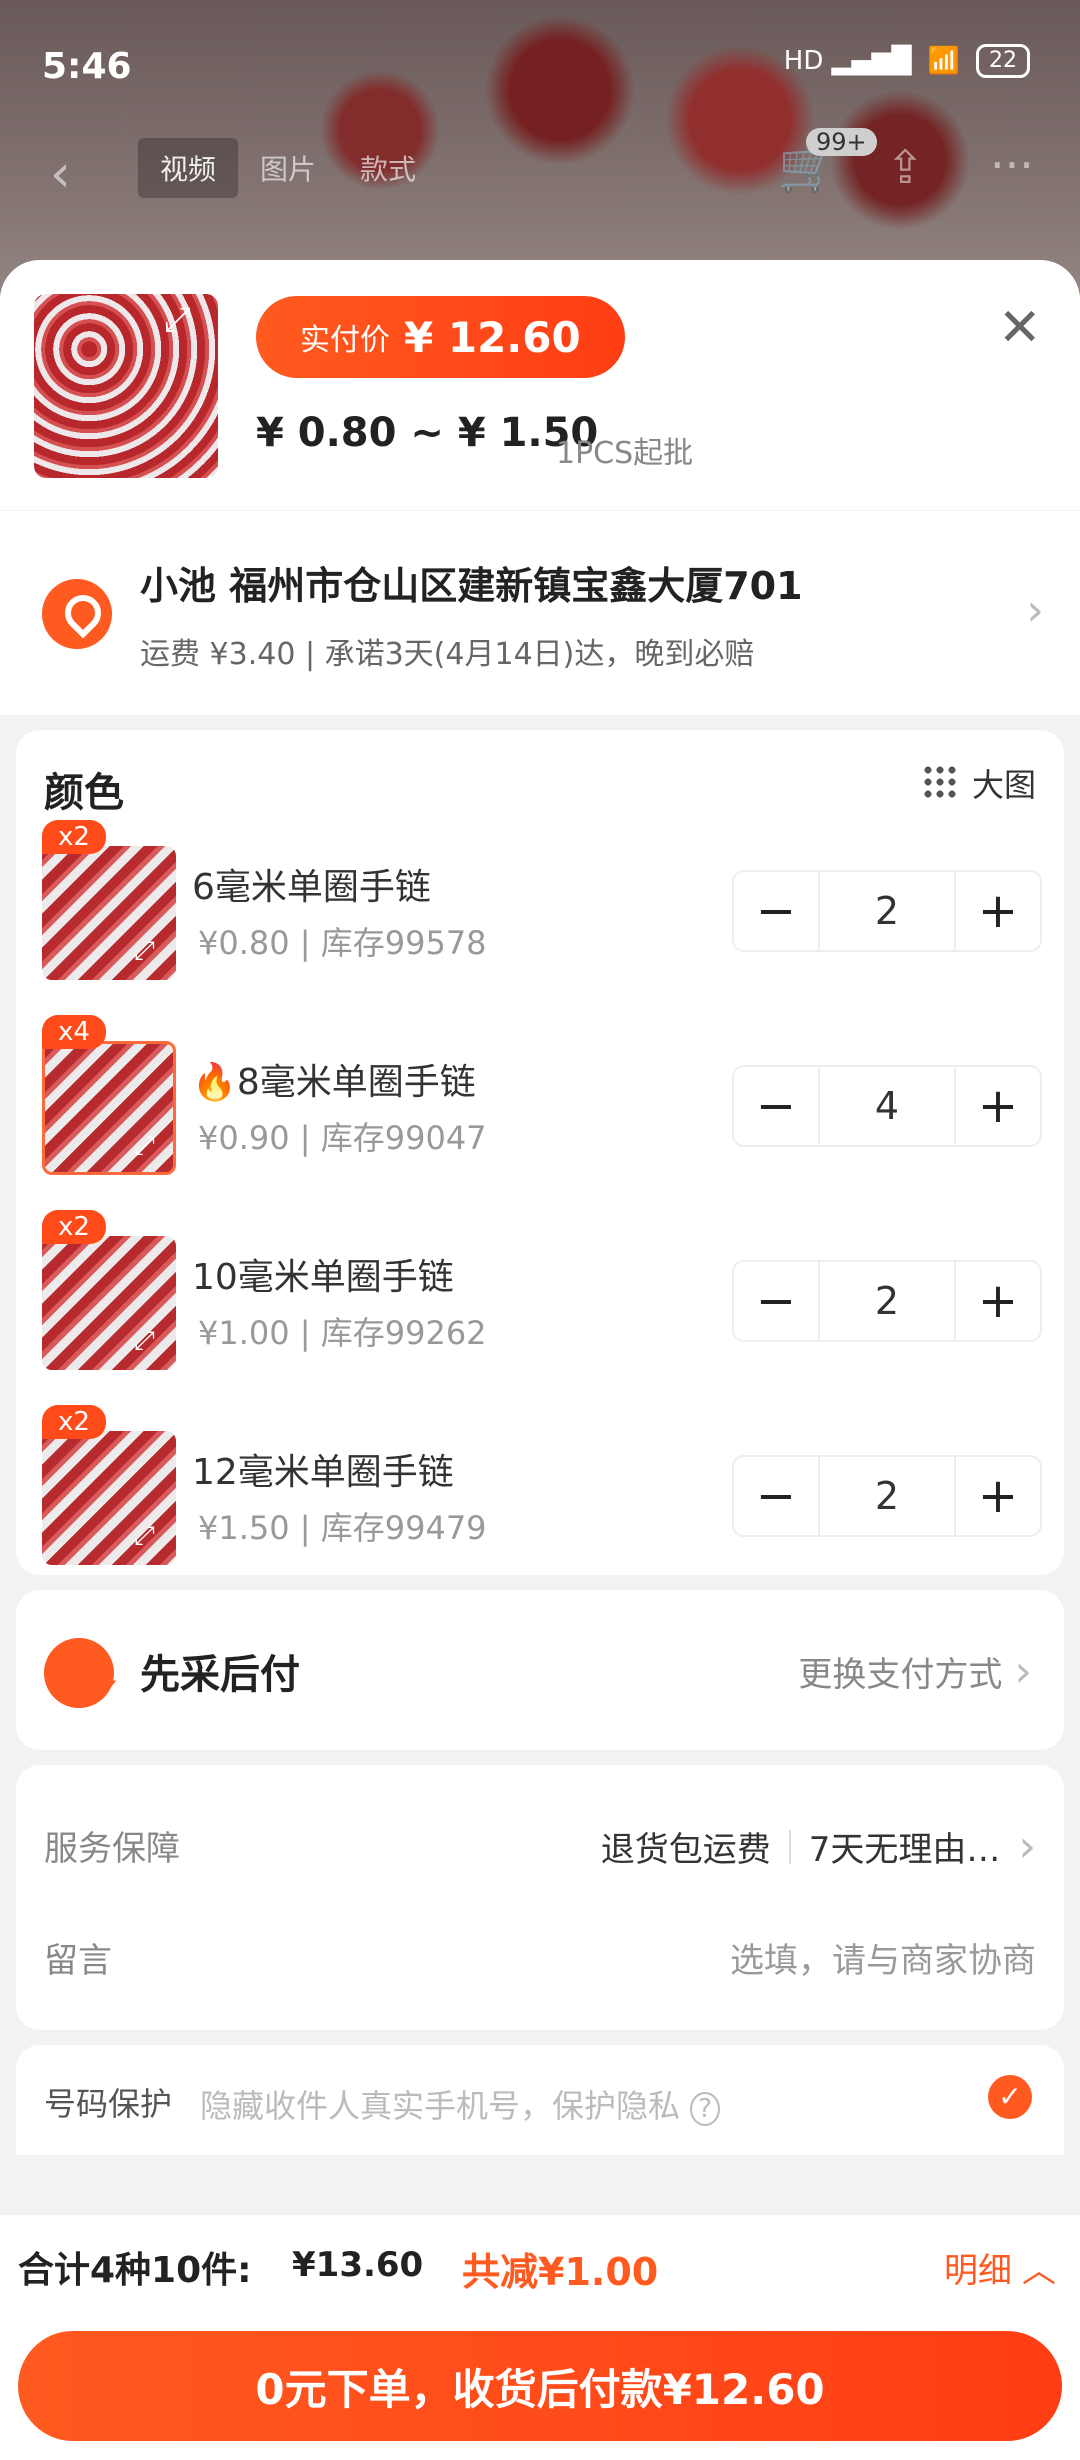 Image resolution: width=1080 pixels, height=2460 pixels. What do you see at coordinates (915, 1671) in the screenshot?
I see `change-payment-link: 更换支付方式 ›` at bounding box center [915, 1671].